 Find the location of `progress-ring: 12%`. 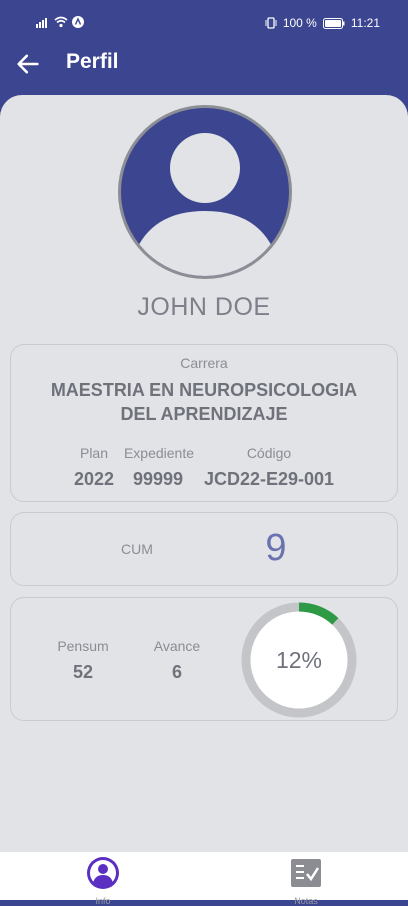

progress-ring: 12% is located at coordinates (299, 660).